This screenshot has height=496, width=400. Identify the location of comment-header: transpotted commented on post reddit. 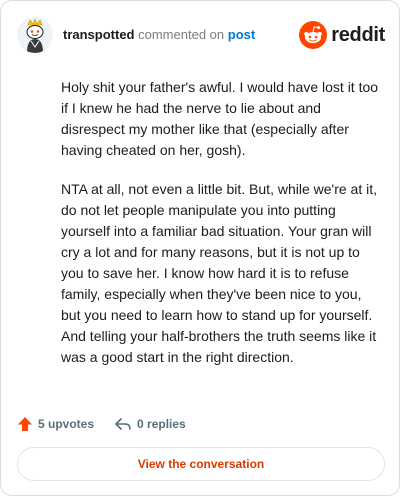
(201, 35).